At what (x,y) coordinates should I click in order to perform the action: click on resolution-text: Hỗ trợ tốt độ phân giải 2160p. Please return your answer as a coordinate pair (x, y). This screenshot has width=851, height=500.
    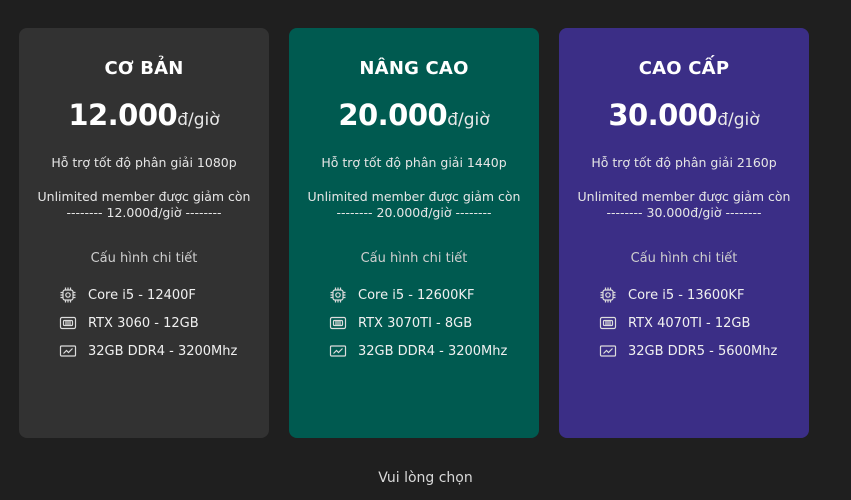
    Looking at the image, I should click on (684, 162).